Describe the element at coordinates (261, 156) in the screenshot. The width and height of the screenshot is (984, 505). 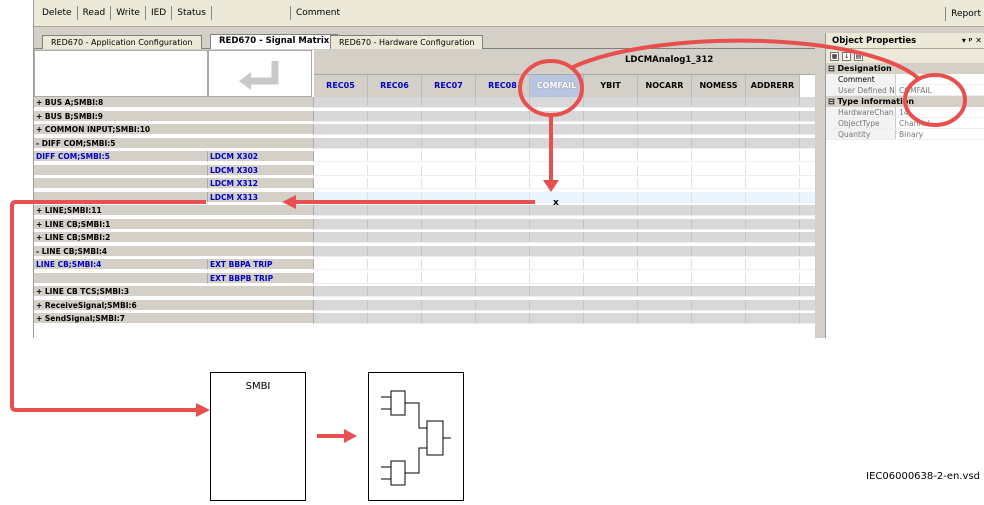
I see `row-signal-label: LDCM X302` at that location.